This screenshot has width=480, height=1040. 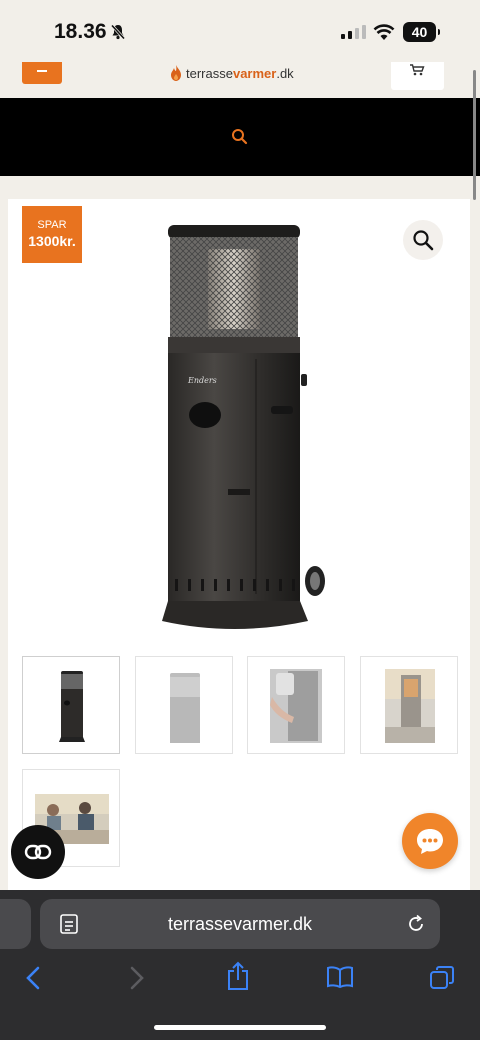 I want to click on chat-bubble-icon, so click(x=430, y=841).